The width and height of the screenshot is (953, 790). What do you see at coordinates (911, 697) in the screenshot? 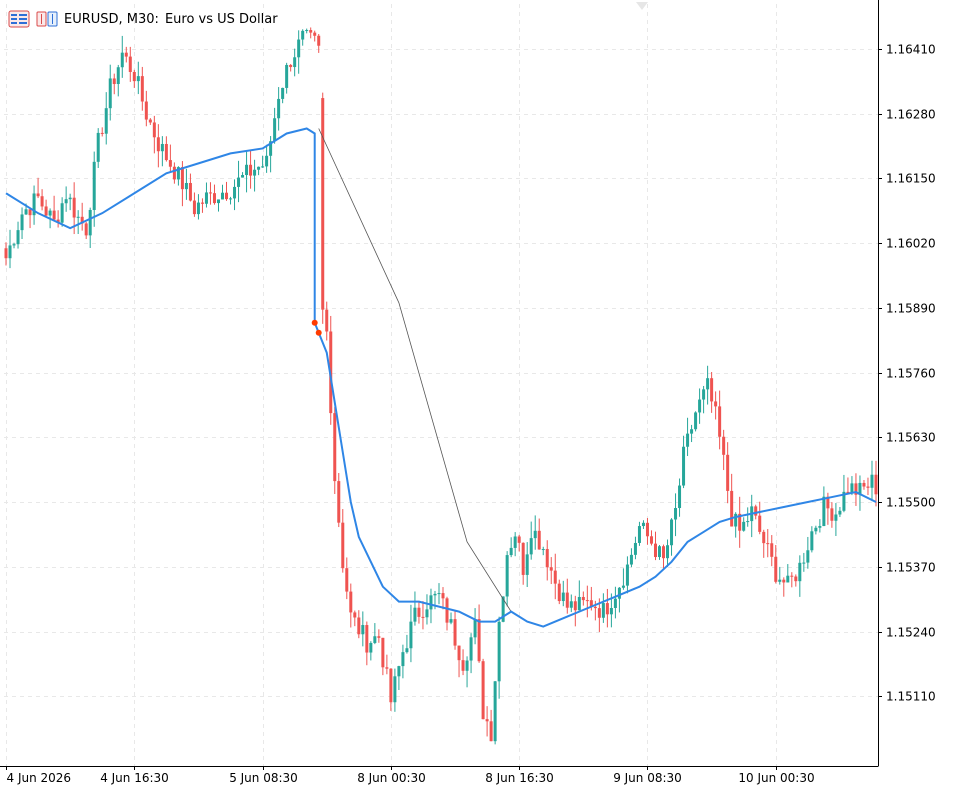
I see `y-tick-label: 1.15110` at bounding box center [911, 697].